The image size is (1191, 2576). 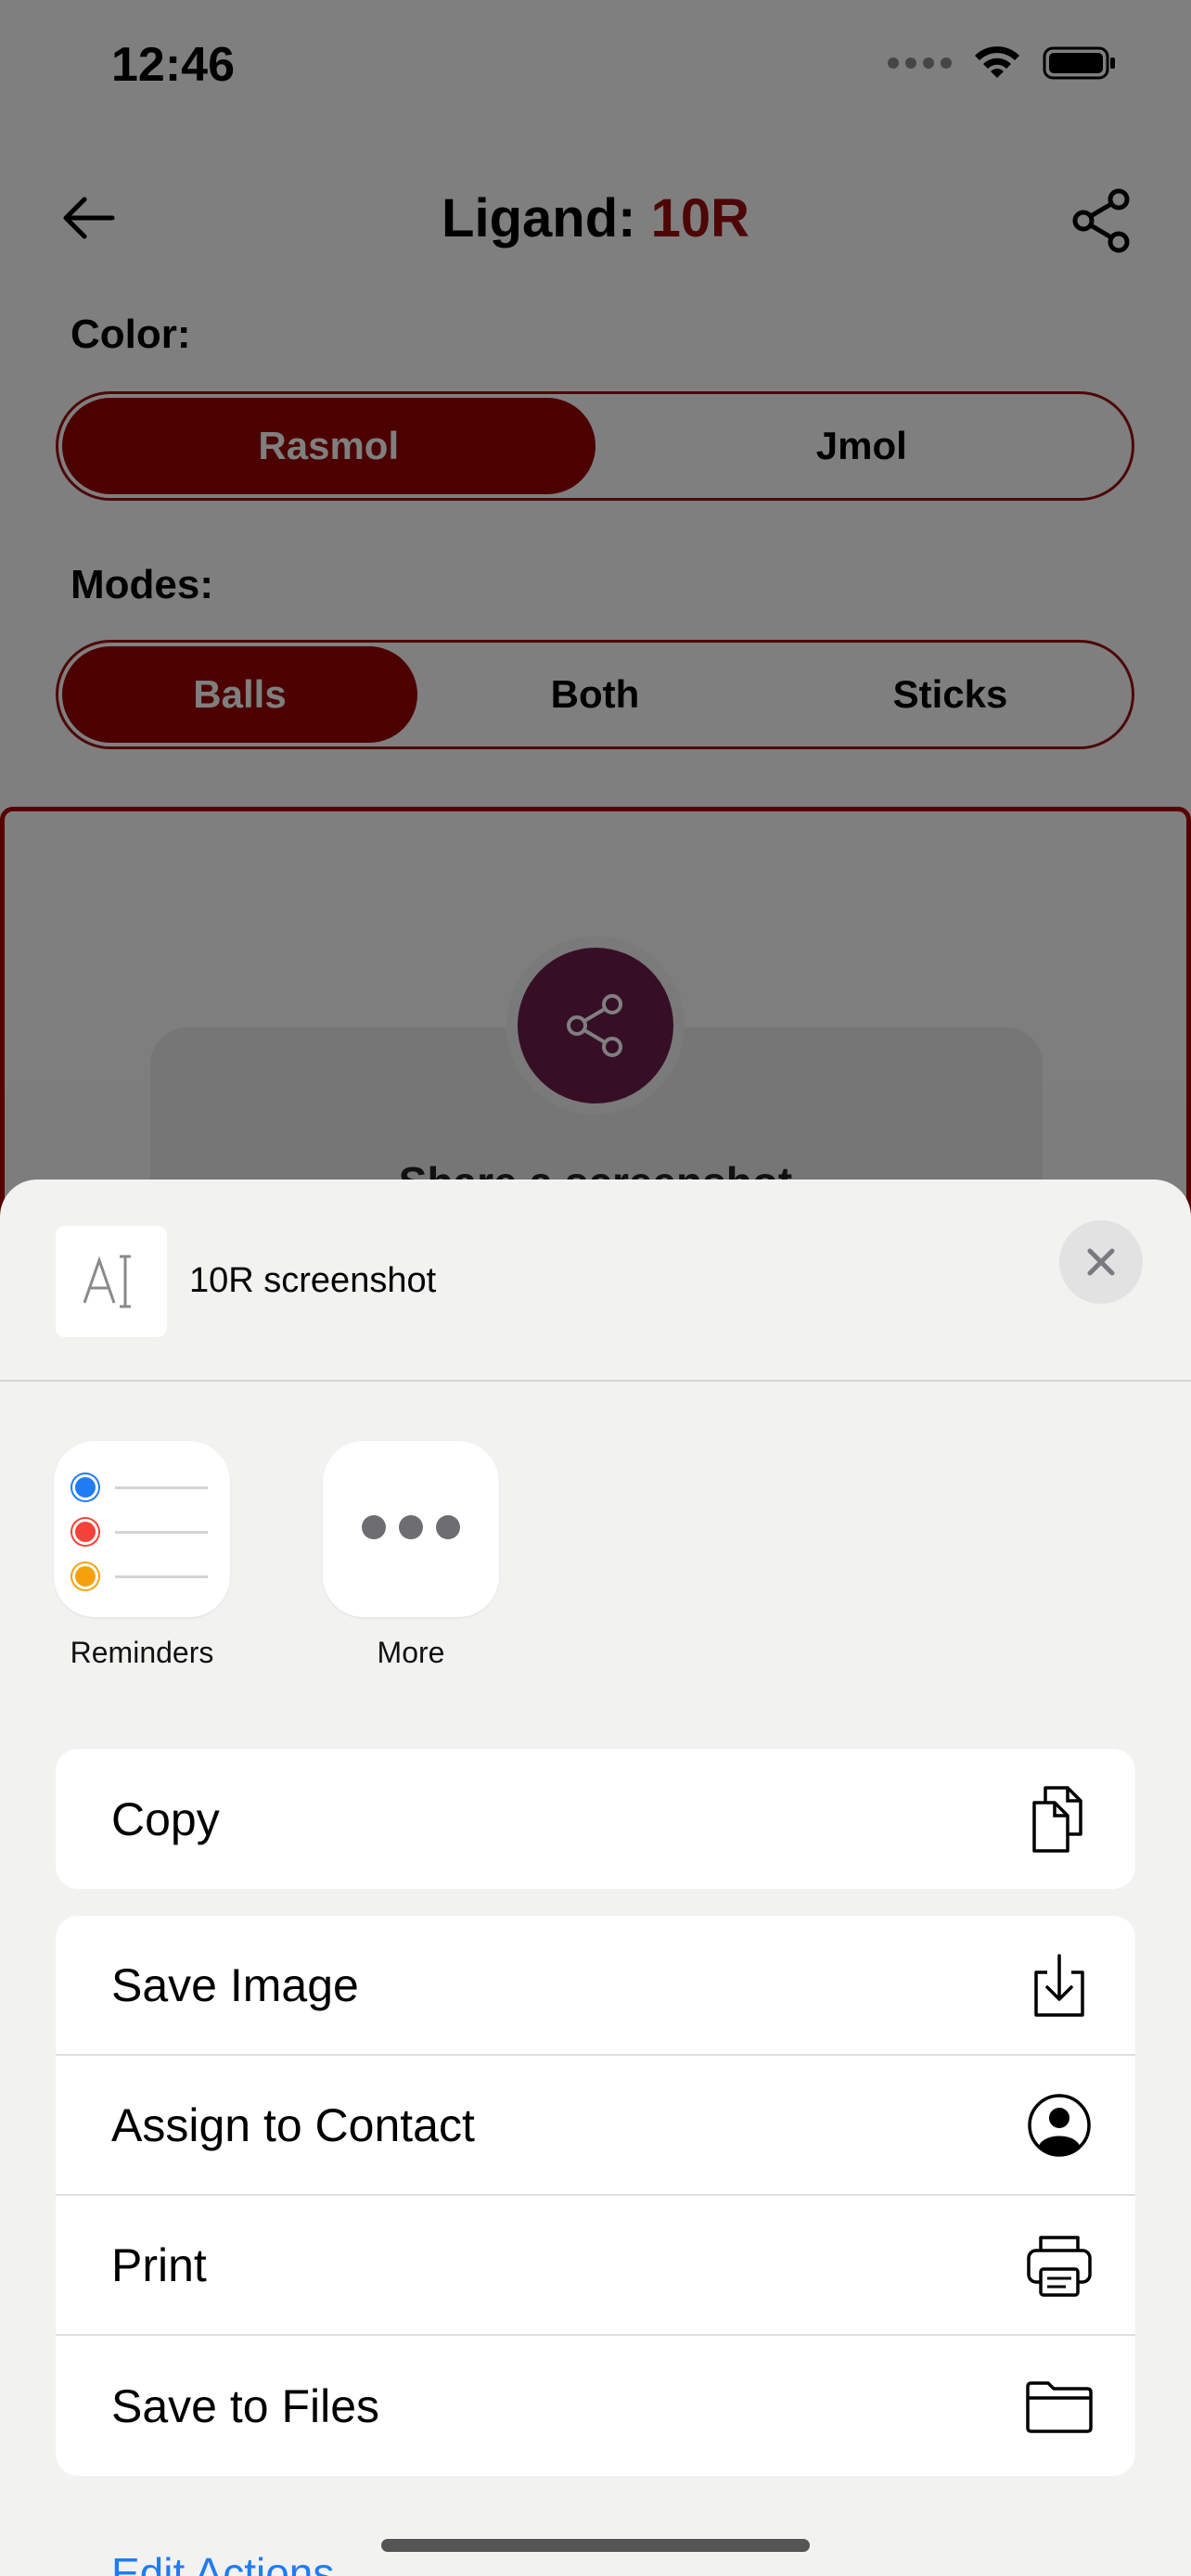 I want to click on close-icon, so click(x=1101, y=1262).